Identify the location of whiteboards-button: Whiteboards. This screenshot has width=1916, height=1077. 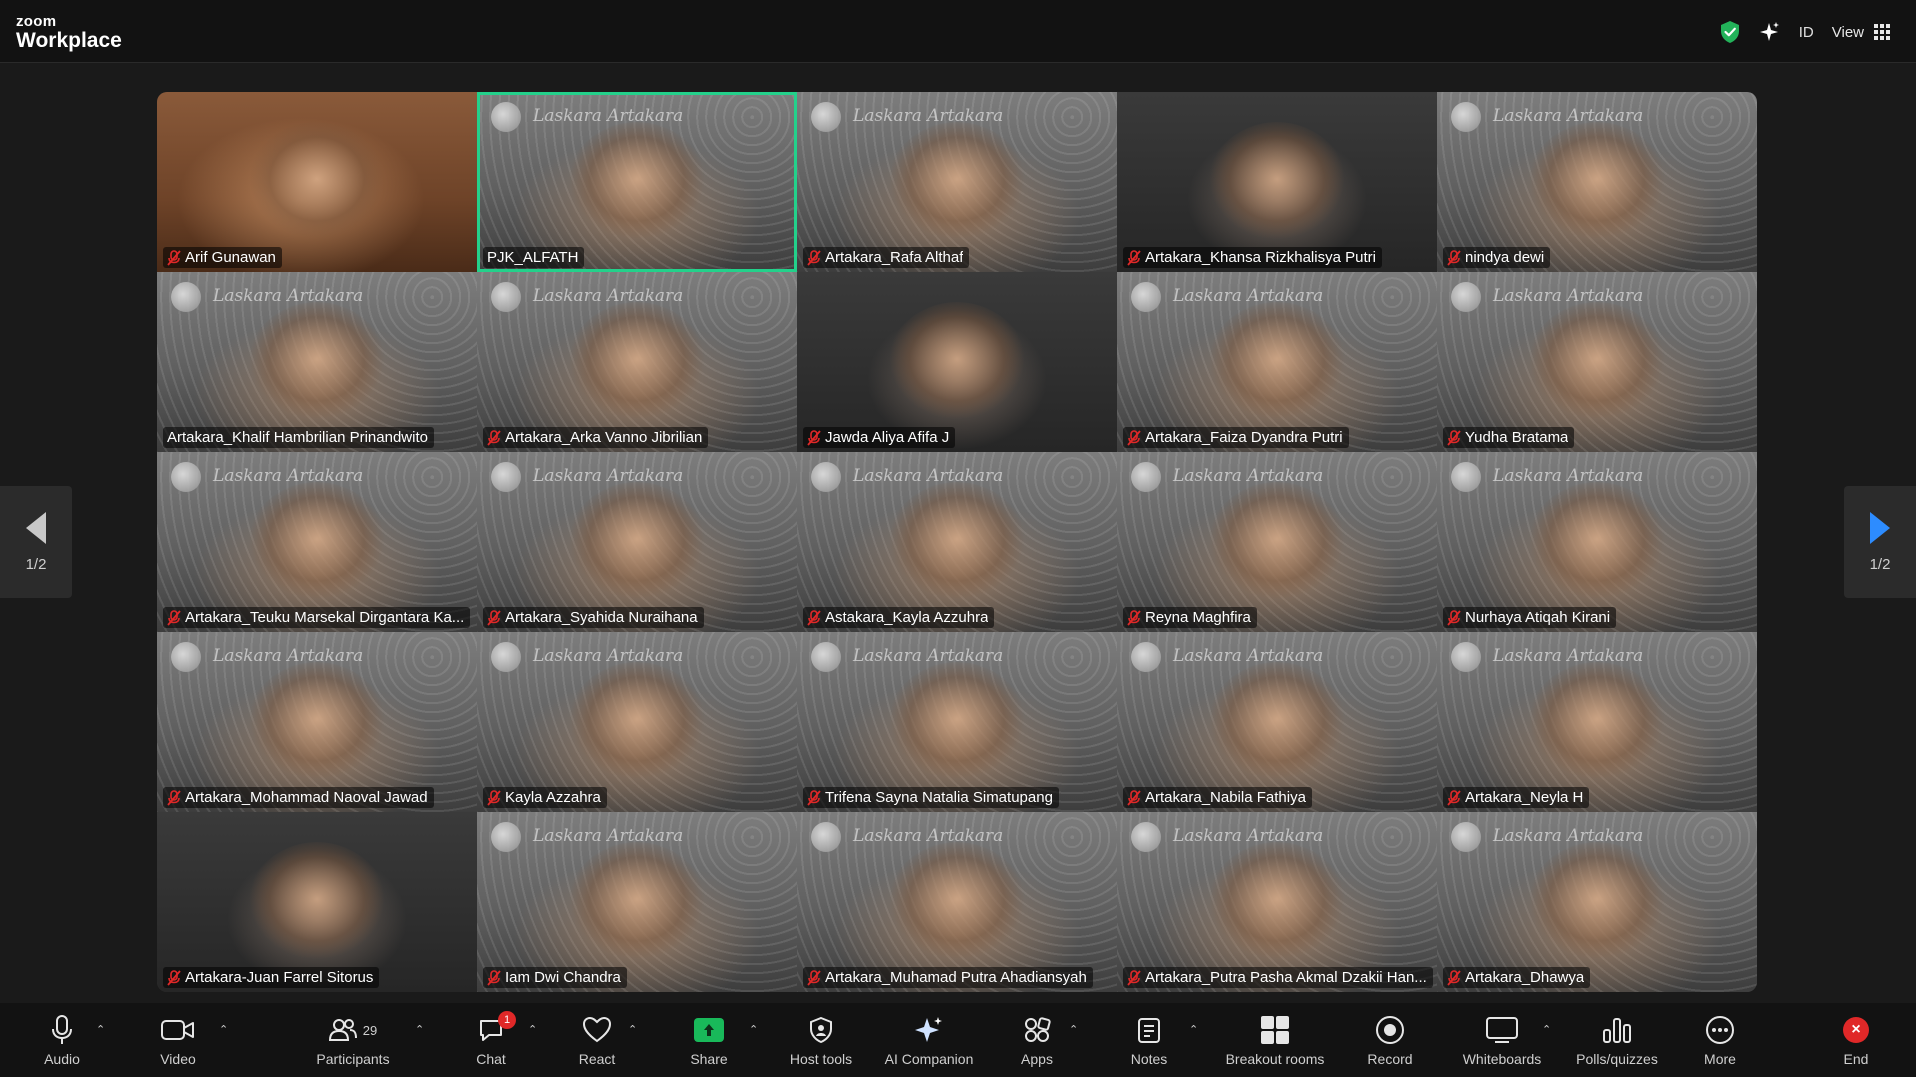
(1502, 1044).